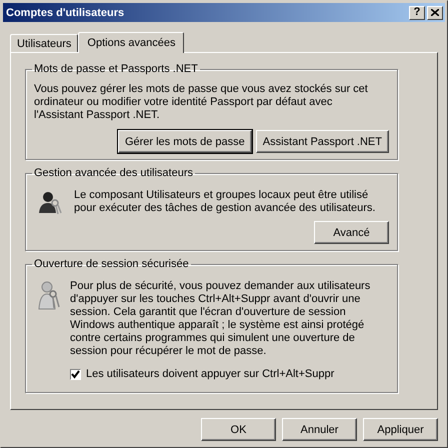  I want to click on description-text: Le composant Utilisateurs et groupes locaux peut être utilisé pour exécuter des tâches de gestion avancée des utilisateurs., so click(225, 202).